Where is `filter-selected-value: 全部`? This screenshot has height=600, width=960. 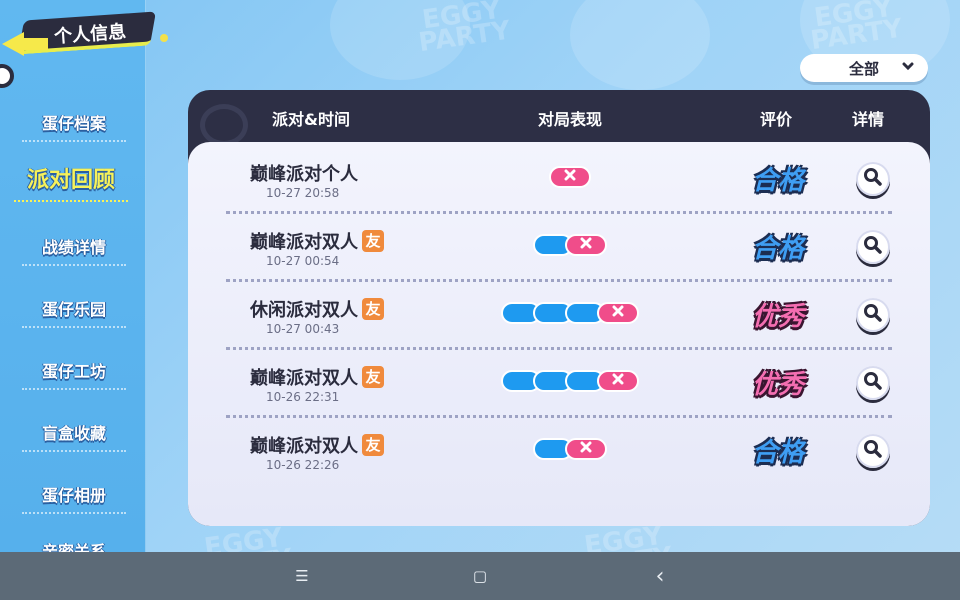
filter-selected-value: 全部 is located at coordinates (863, 68).